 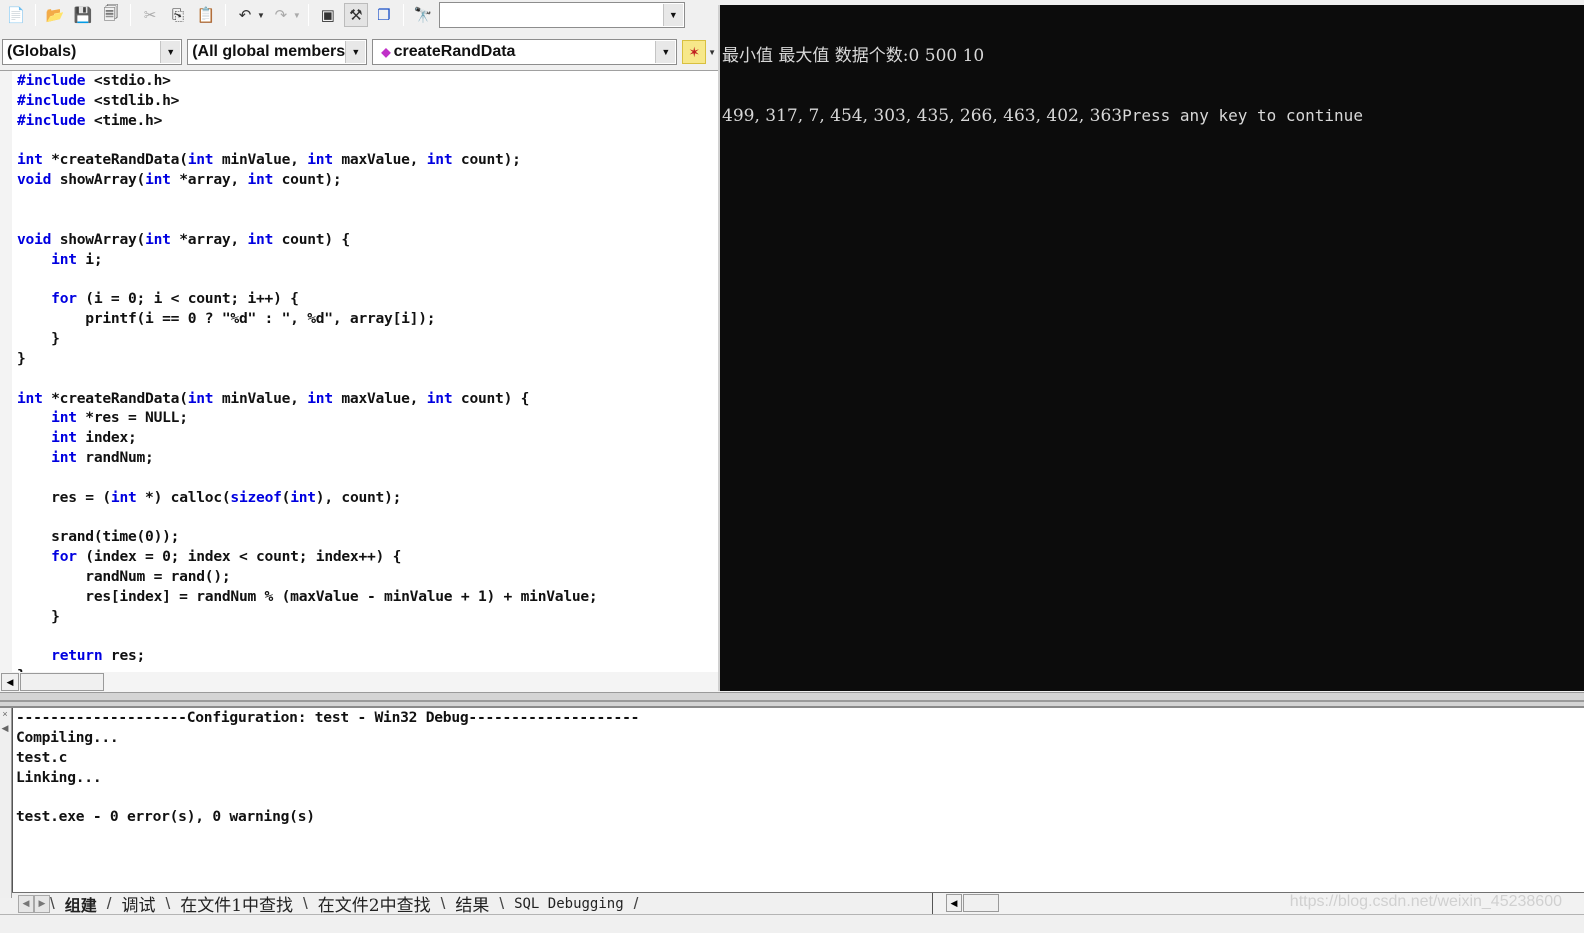 What do you see at coordinates (64, 497) in the screenshot?
I see `code-token: res = (` at bounding box center [64, 497].